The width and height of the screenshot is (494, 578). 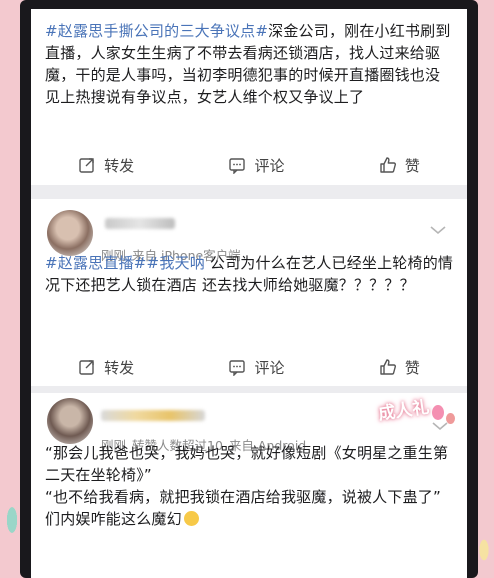 What do you see at coordinates (484, 550) in the screenshot?
I see `flower-decoration` at bounding box center [484, 550].